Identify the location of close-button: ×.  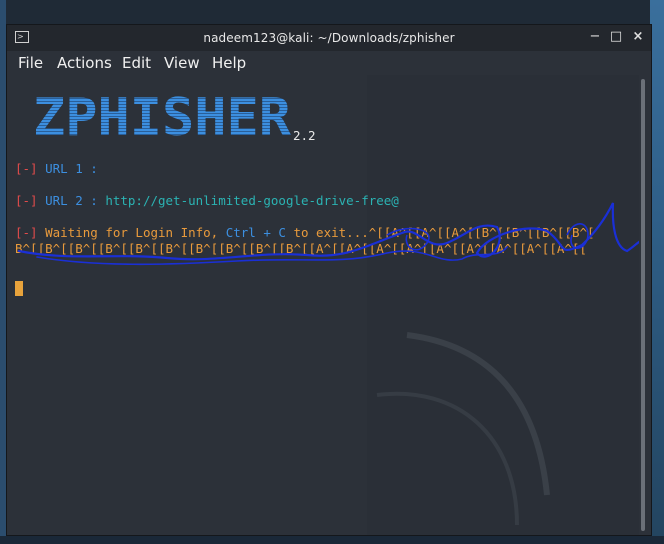
(638, 37).